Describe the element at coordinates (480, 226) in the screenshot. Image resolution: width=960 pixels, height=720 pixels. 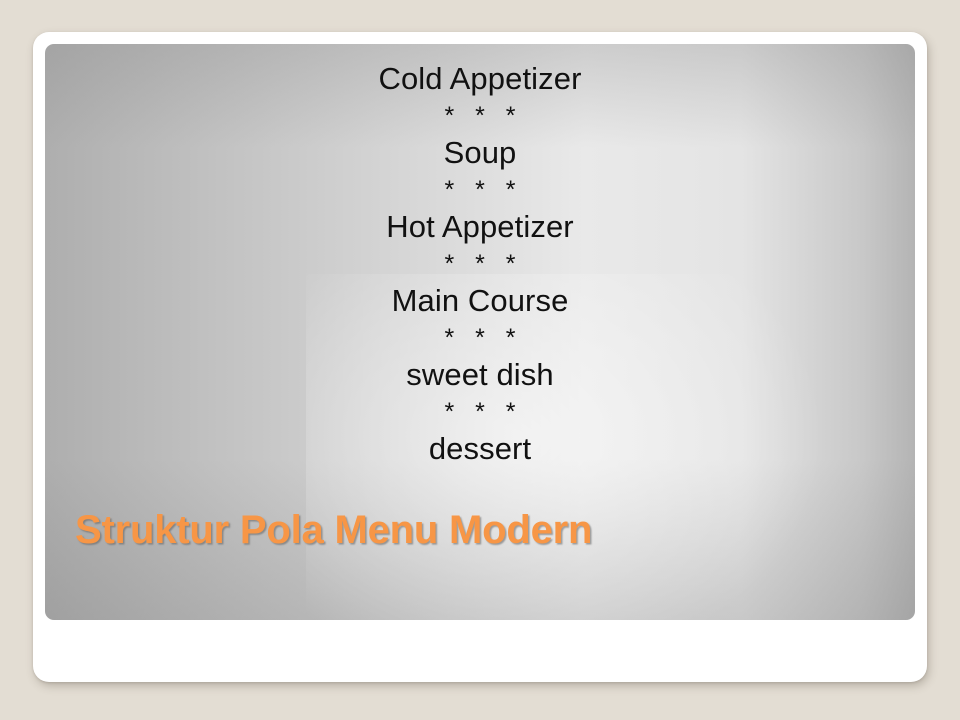
I see `menu-course-hot-appetizer: Hot Appetizer` at that location.